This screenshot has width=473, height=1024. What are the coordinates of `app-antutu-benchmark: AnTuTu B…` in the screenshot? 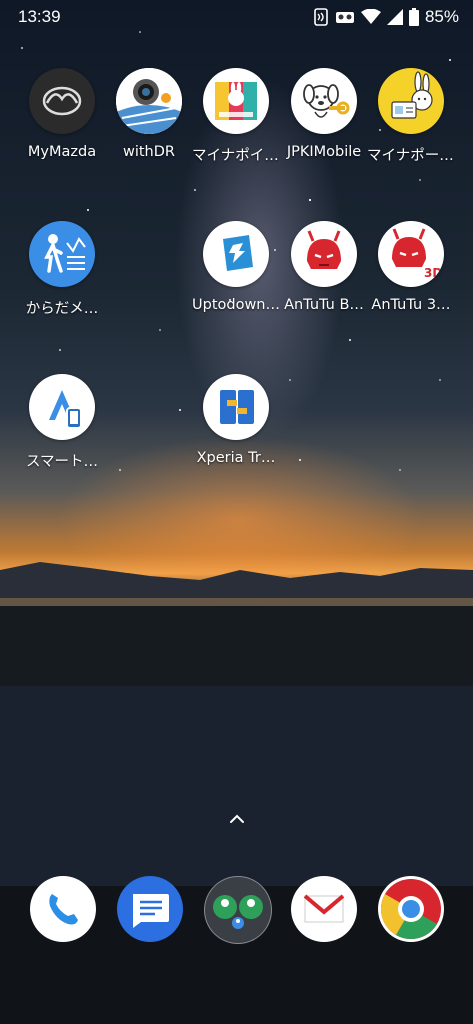 It's located at (324, 267).